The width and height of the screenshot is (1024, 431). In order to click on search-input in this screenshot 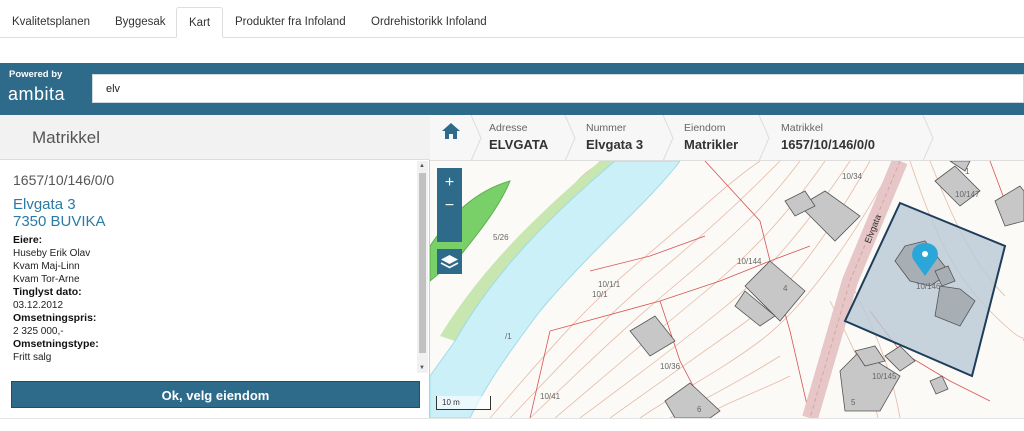, I will do `click(558, 88)`.